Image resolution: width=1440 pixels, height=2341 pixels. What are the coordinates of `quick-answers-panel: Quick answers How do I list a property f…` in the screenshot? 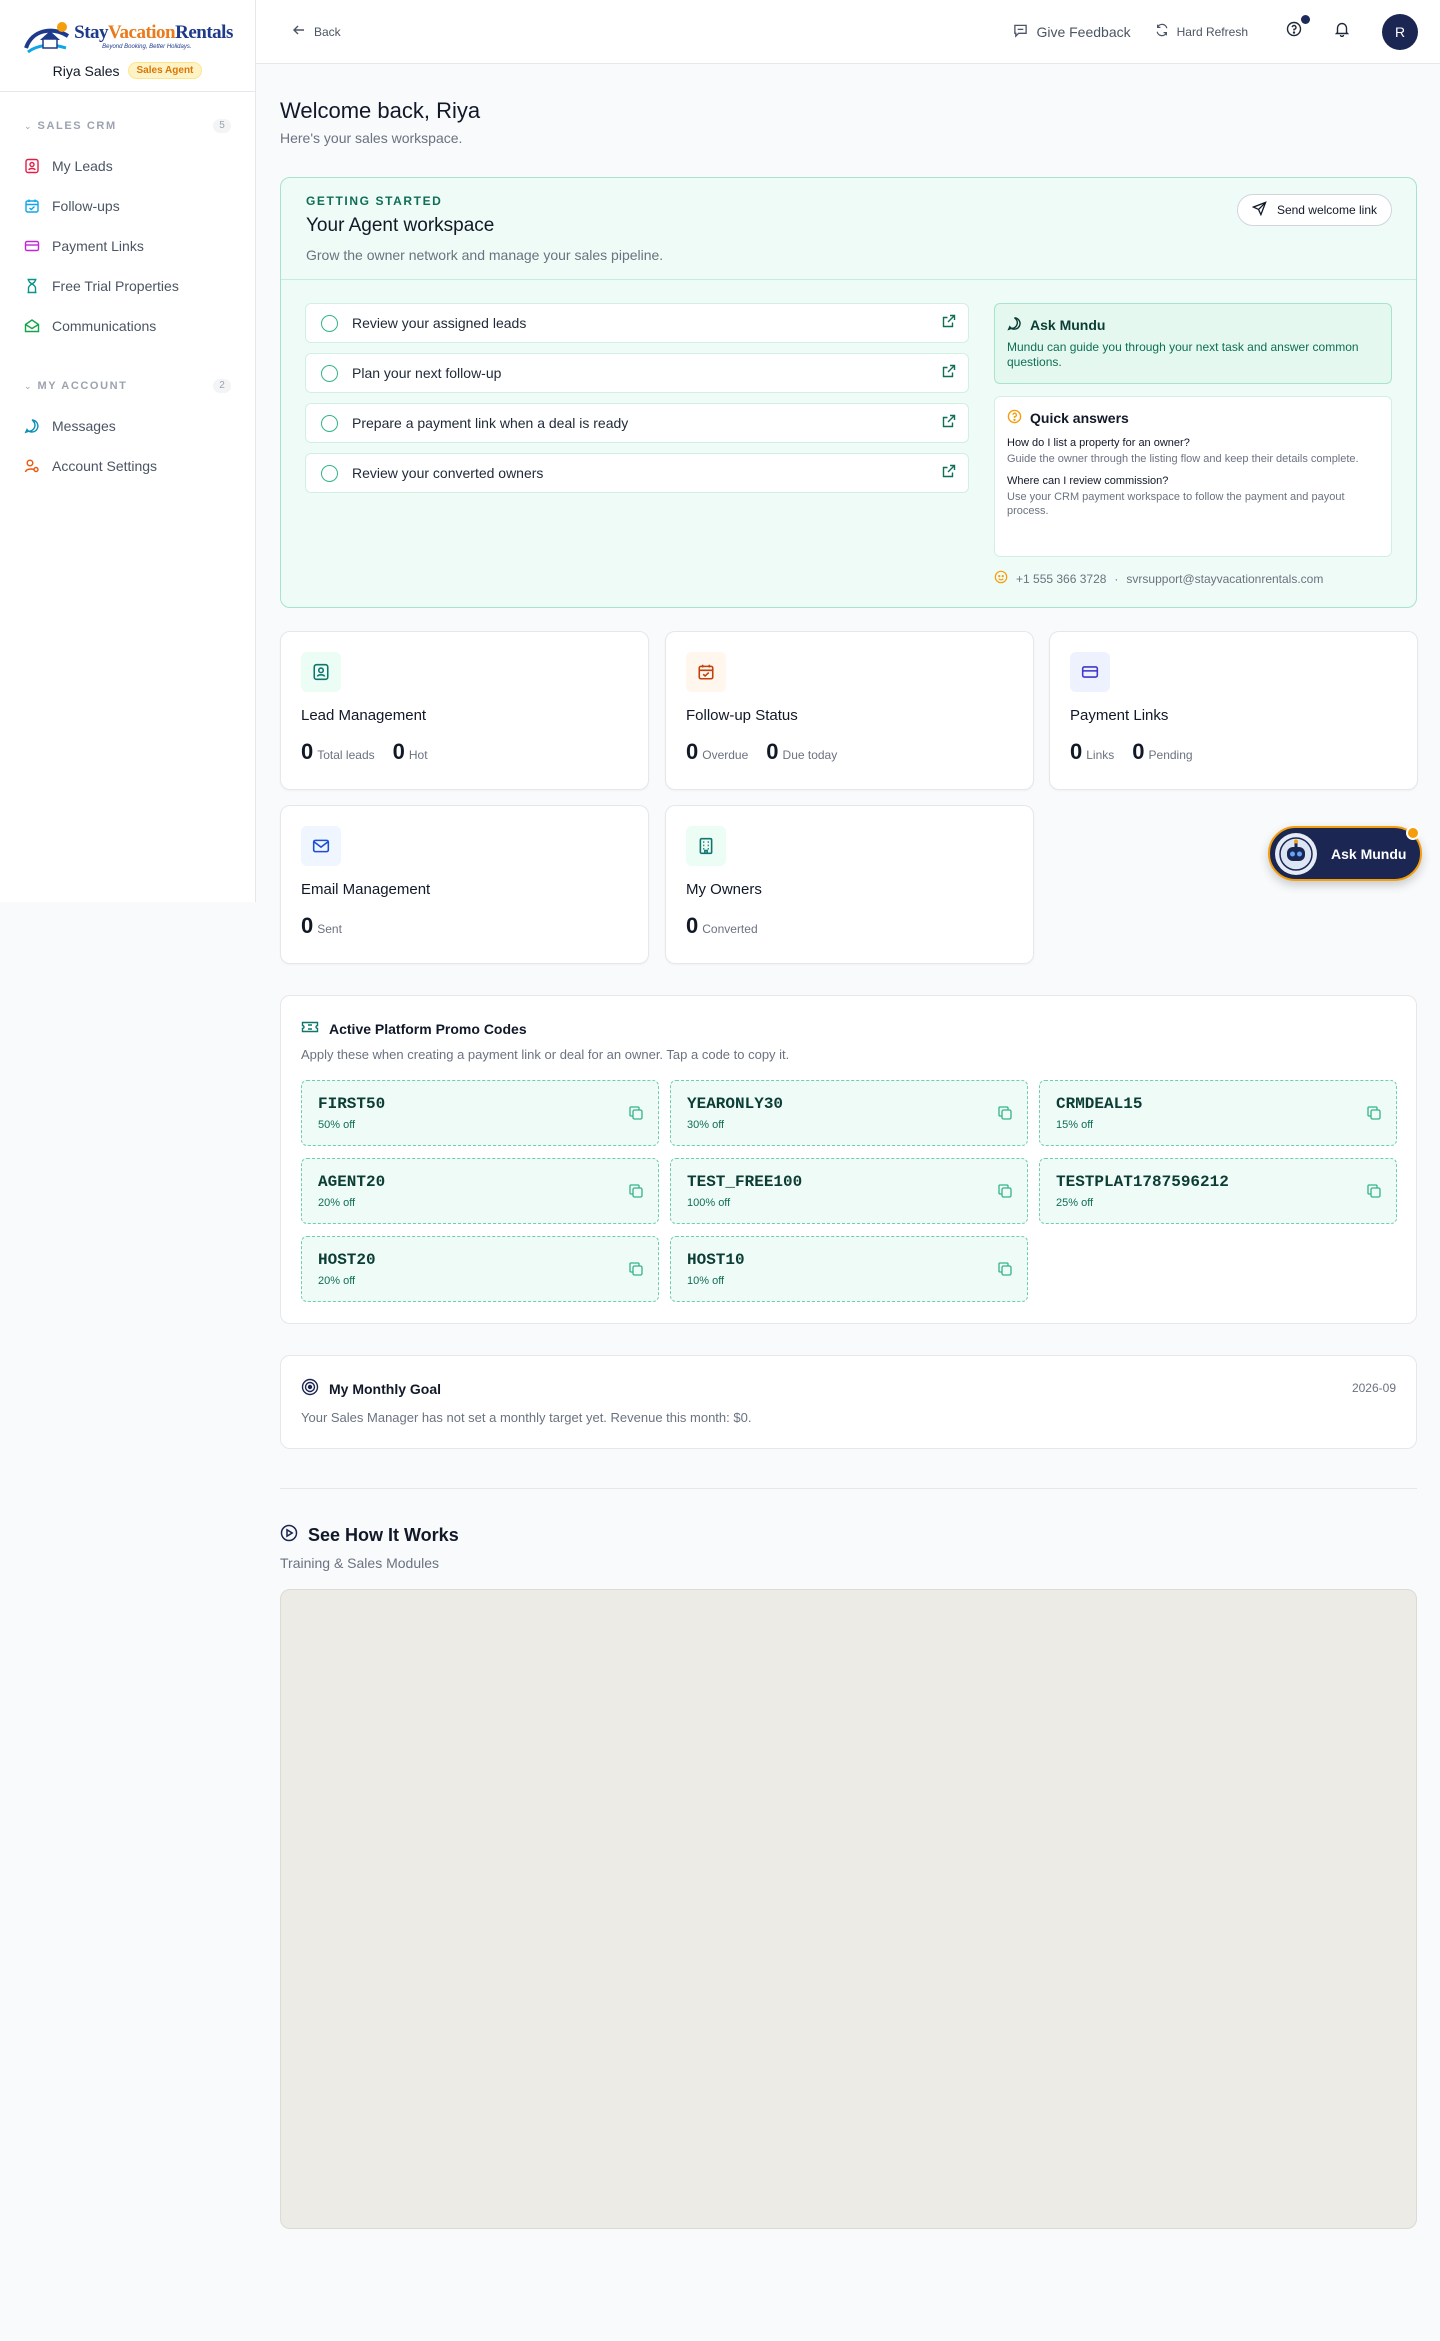 It's located at (1193, 476).